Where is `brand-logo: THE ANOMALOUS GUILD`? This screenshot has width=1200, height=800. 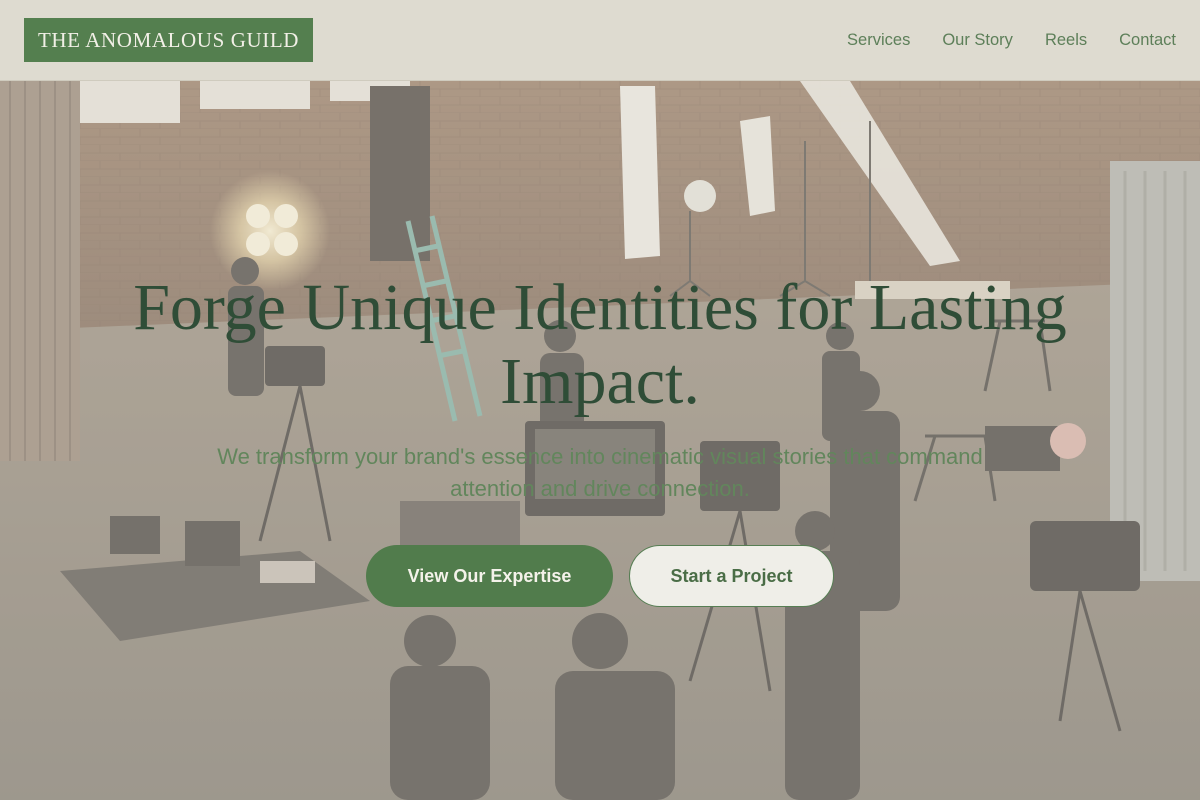
brand-logo: THE ANOMALOUS GUILD is located at coordinates (168, 40).